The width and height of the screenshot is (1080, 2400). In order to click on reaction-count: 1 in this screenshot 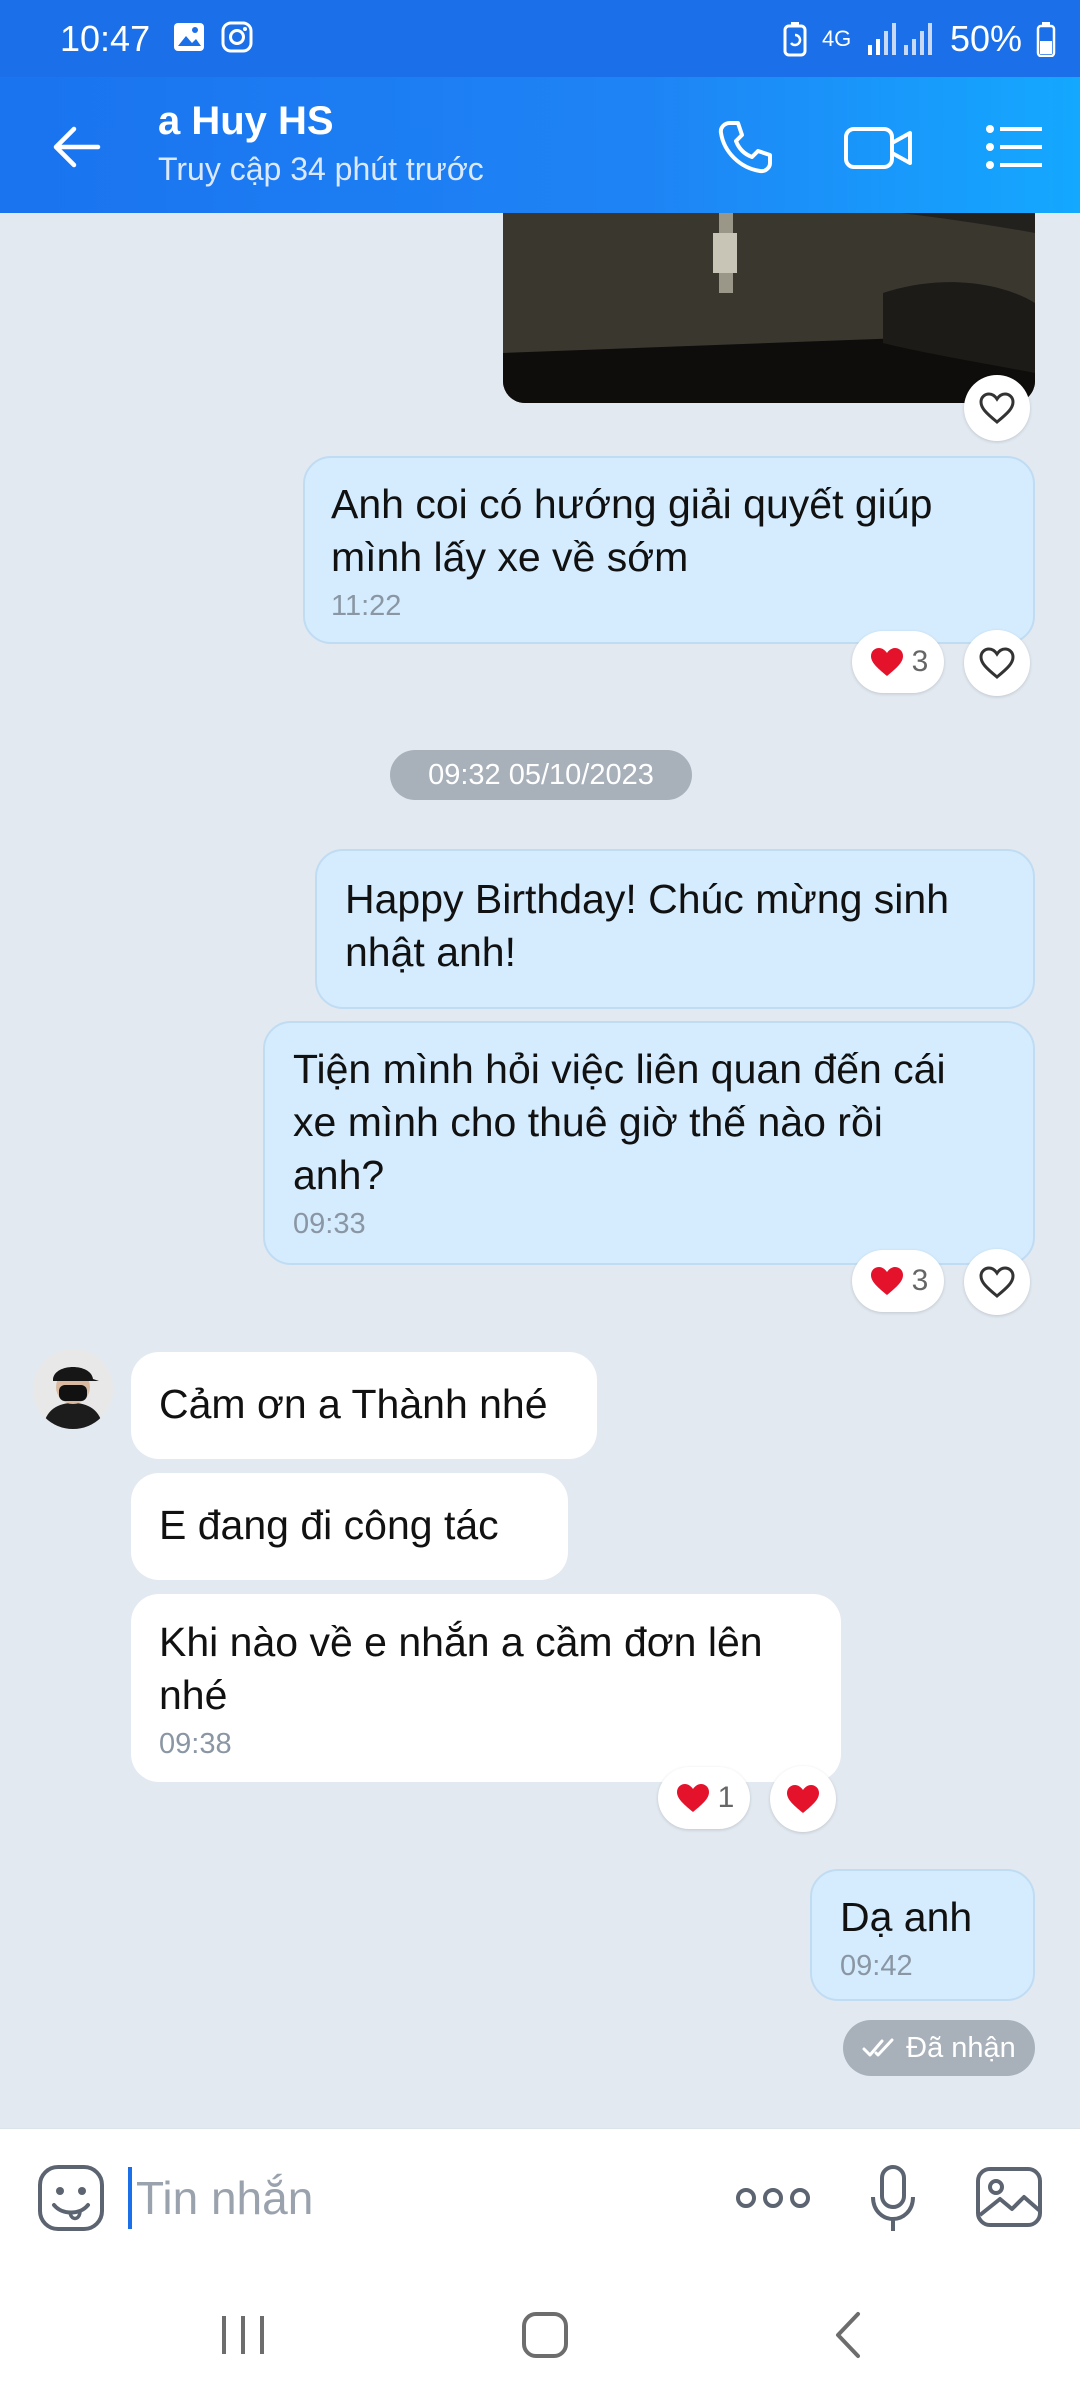, I will do `click(726, 1797)`.